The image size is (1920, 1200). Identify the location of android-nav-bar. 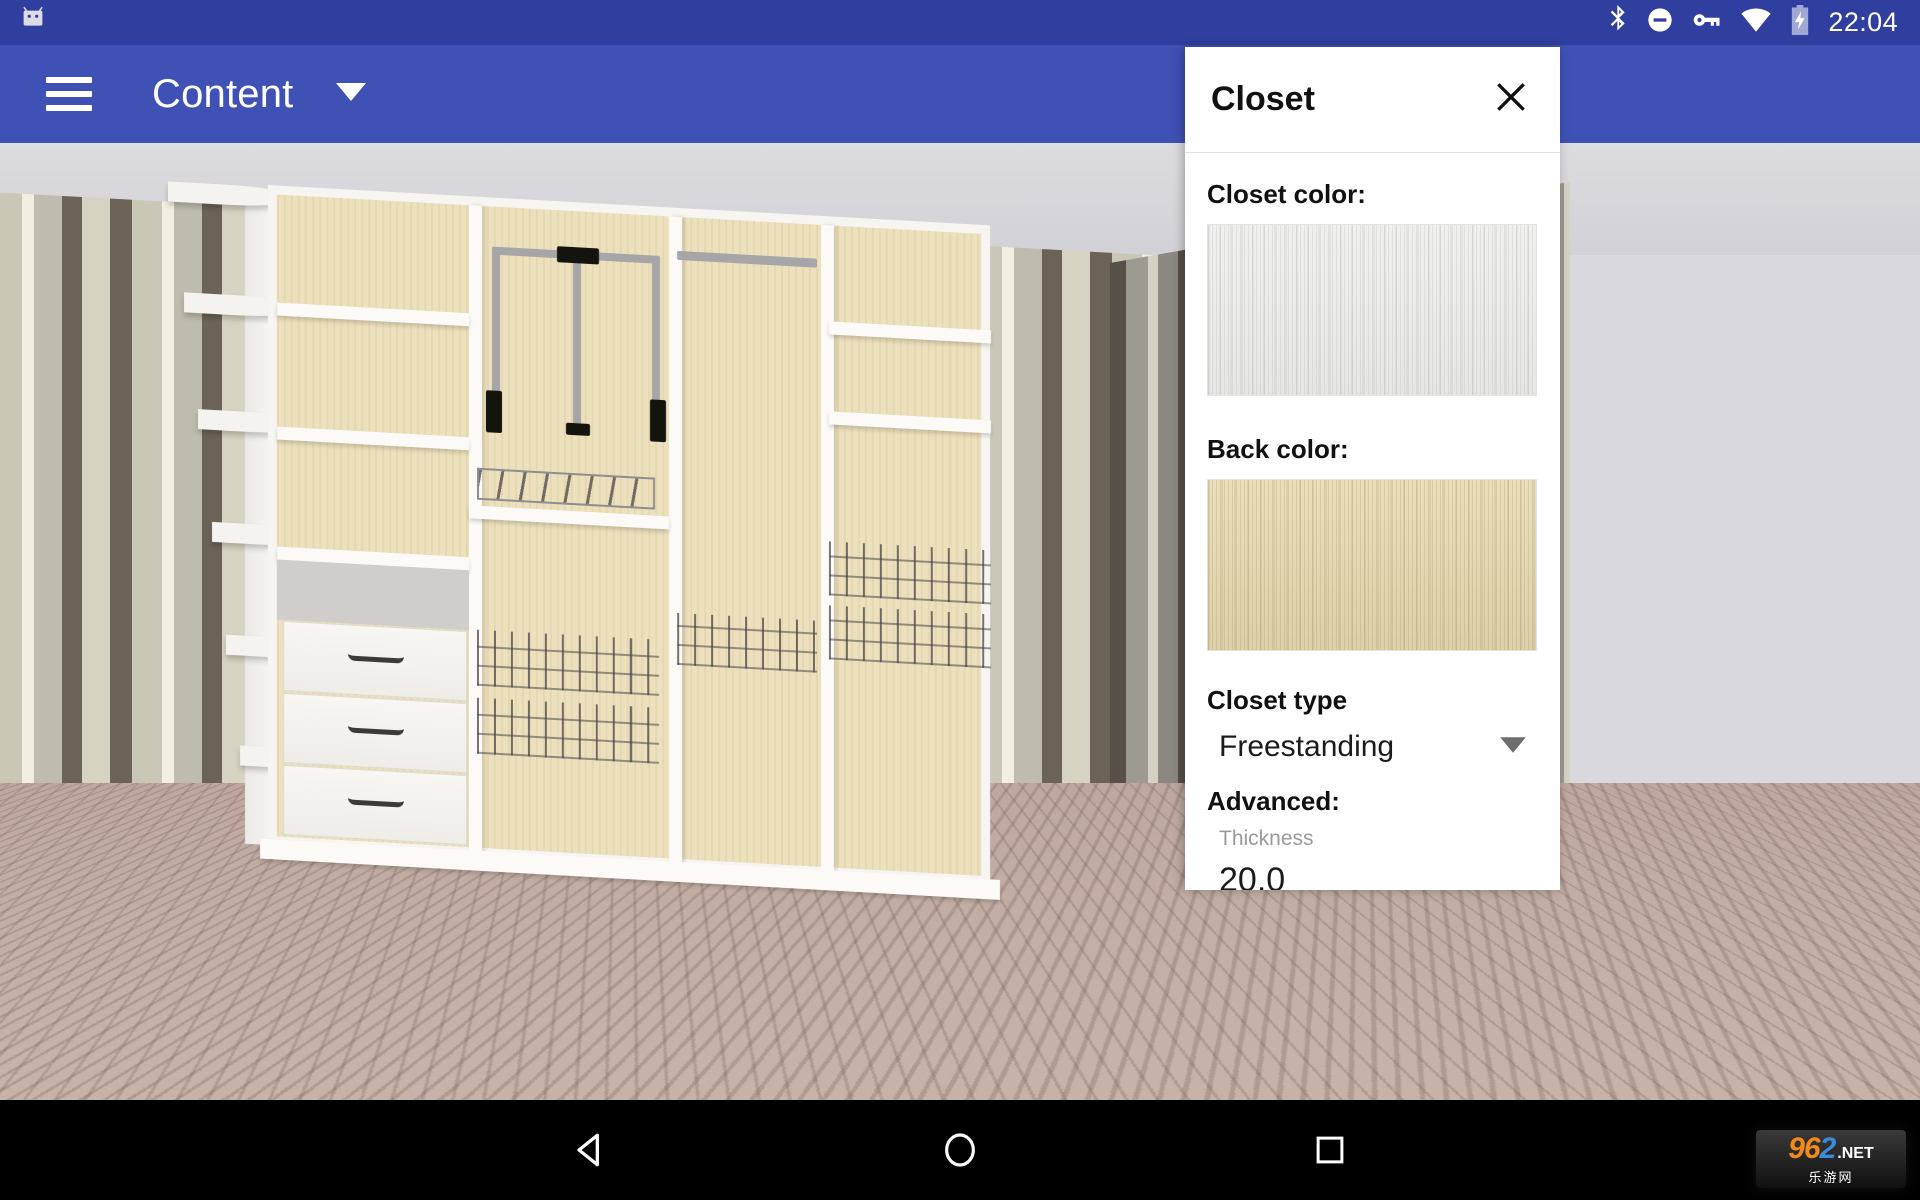
(960, 1150).